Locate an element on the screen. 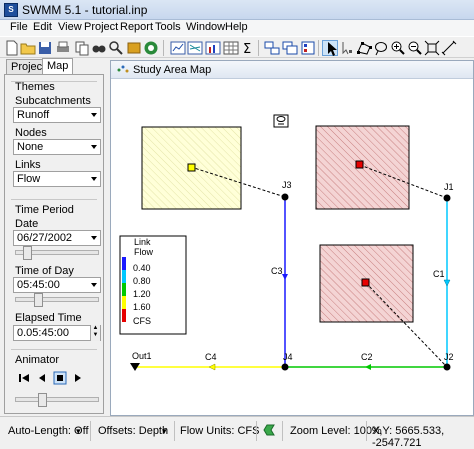 The height and width of the screenshot is (449, 474). app-icon: S is located at coordinates (11, 10).